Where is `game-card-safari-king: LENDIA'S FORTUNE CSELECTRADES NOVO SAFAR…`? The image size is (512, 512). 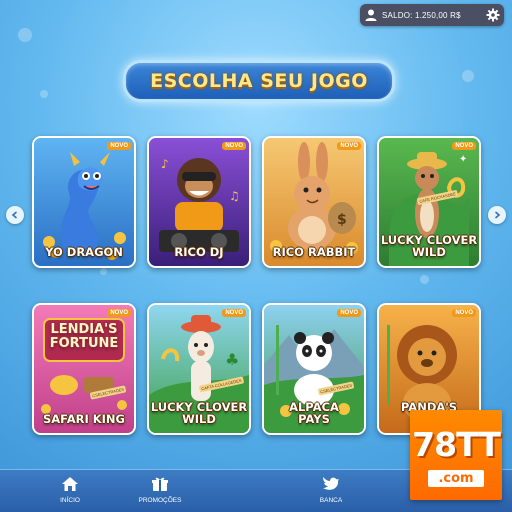 game-card-safari-king: LENDIA'S FORTUNE CSELECTRADES NOVO SAFAR… is located at coordinates (84, 369).